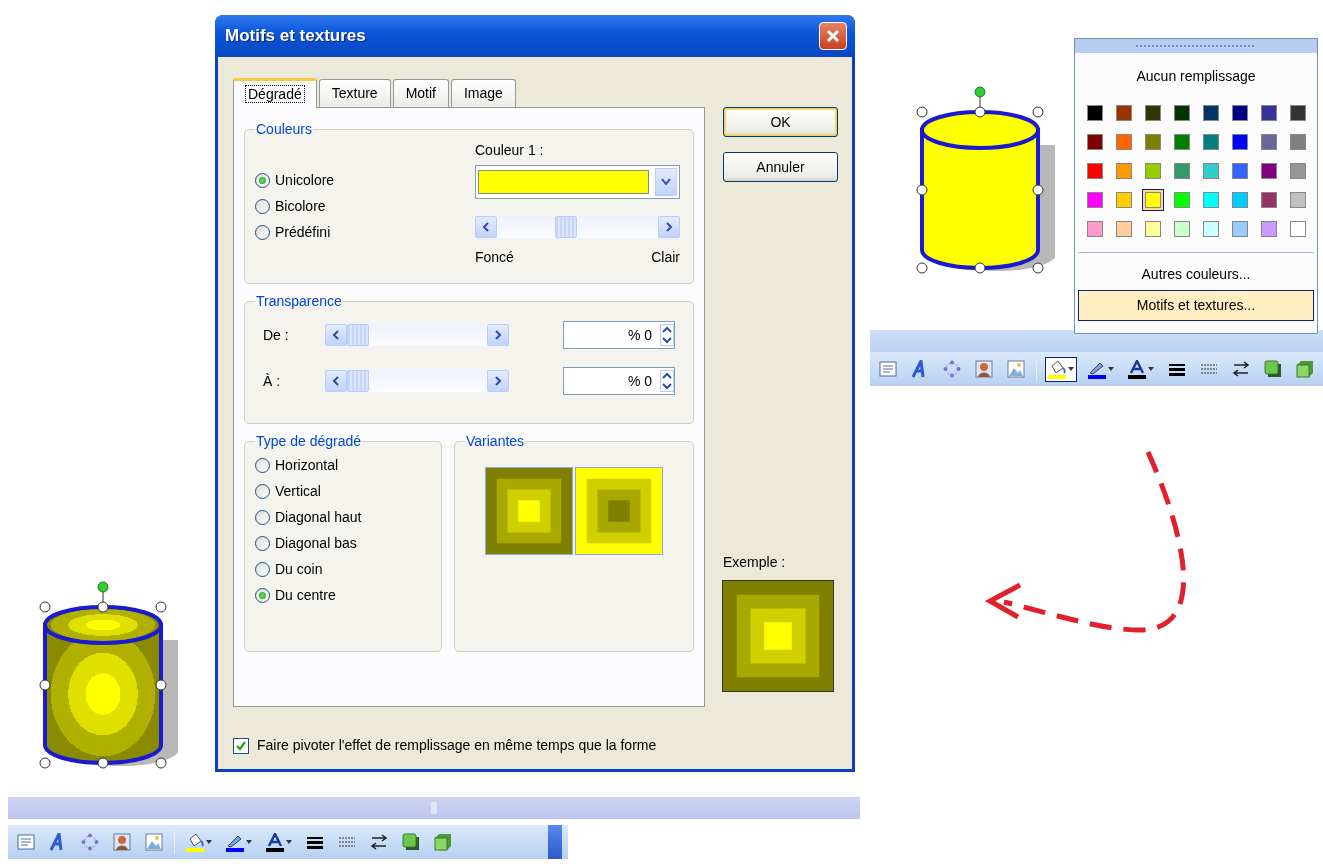 The width and height of the screenshot is (1323, 864). Describe the element at coordinates (272, 381) in the screenshot. I see `field-label: À :` at that location.